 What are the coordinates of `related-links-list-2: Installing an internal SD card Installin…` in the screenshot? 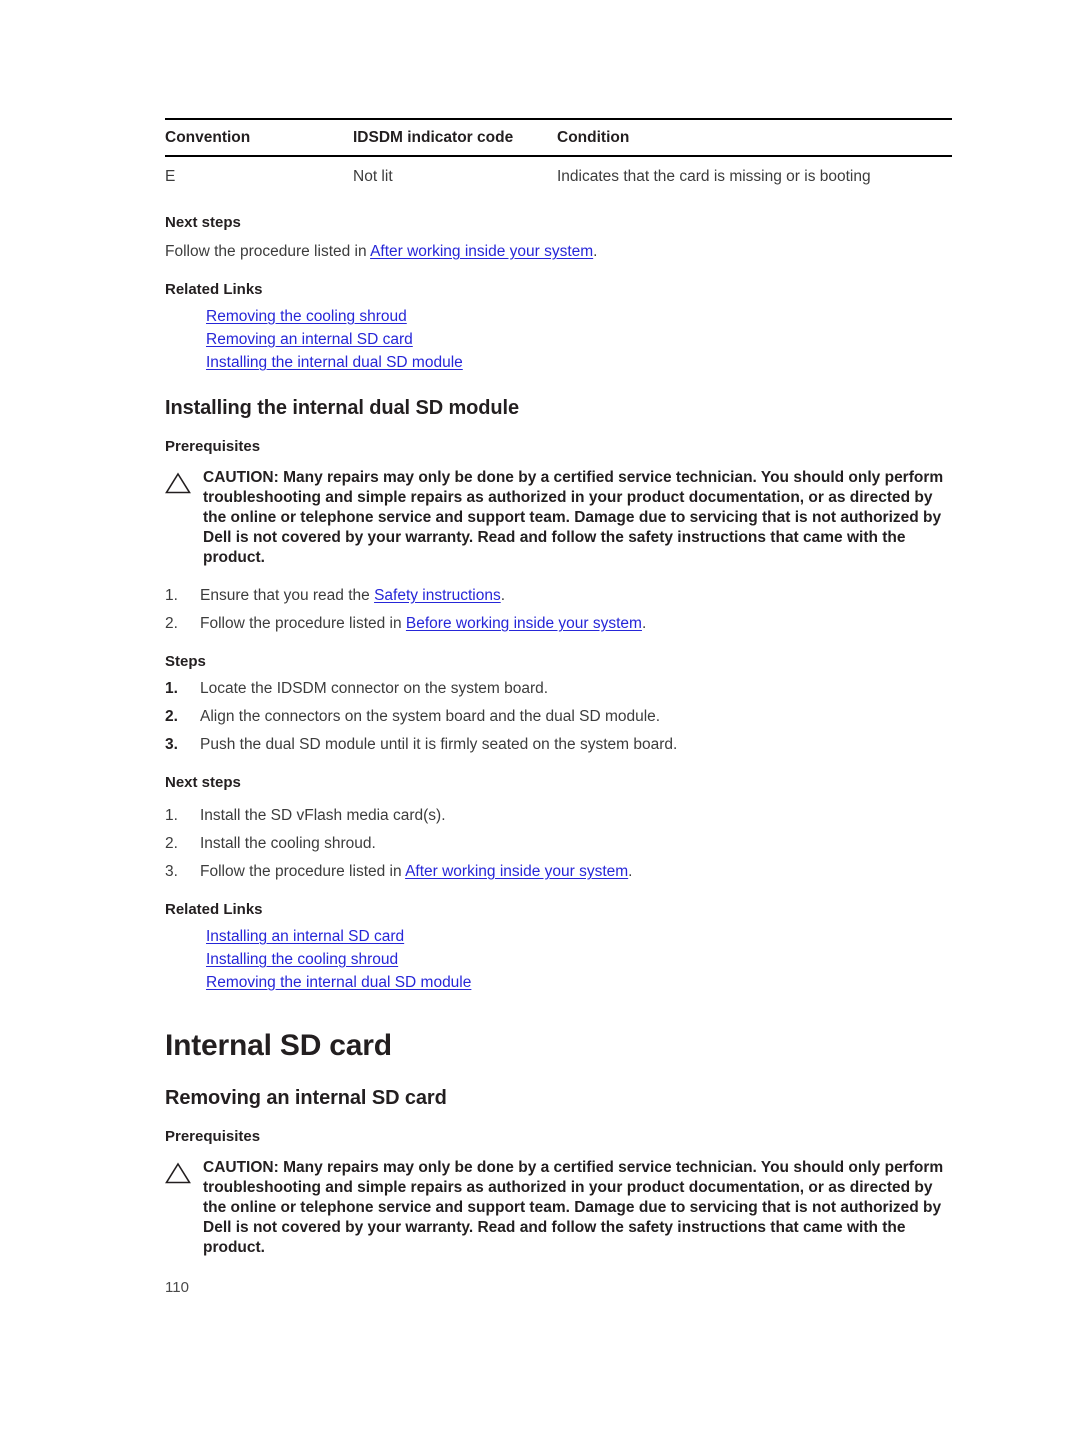 It's located at (560, 959).